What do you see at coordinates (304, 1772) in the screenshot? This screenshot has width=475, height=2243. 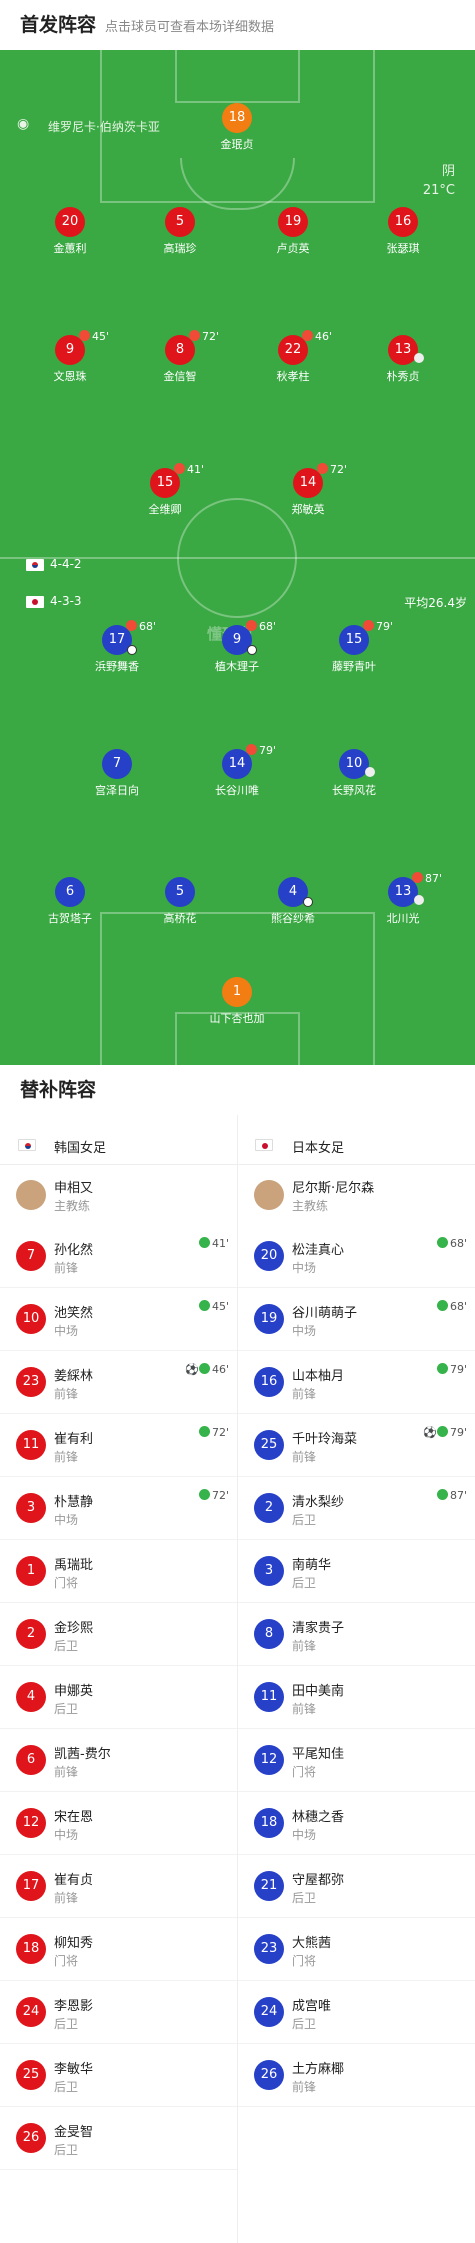 I see `player-position: 门将` at bounding box center [304, 1772].